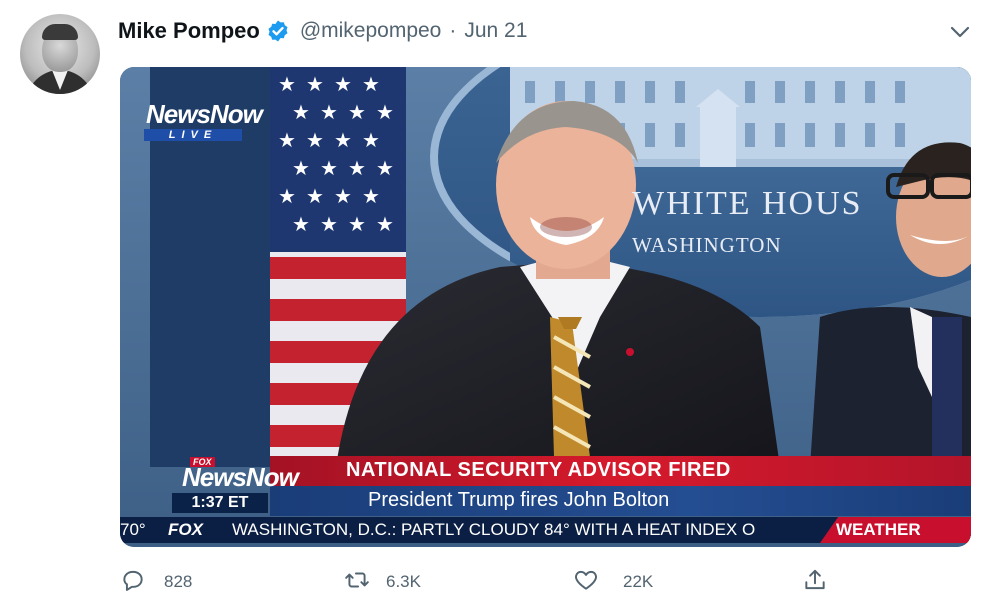 Image resolution: width=1000 pixels, height=605 pixels. I want to click on news-now-live-logo: NewsNow LIVE, so click(203, 121).